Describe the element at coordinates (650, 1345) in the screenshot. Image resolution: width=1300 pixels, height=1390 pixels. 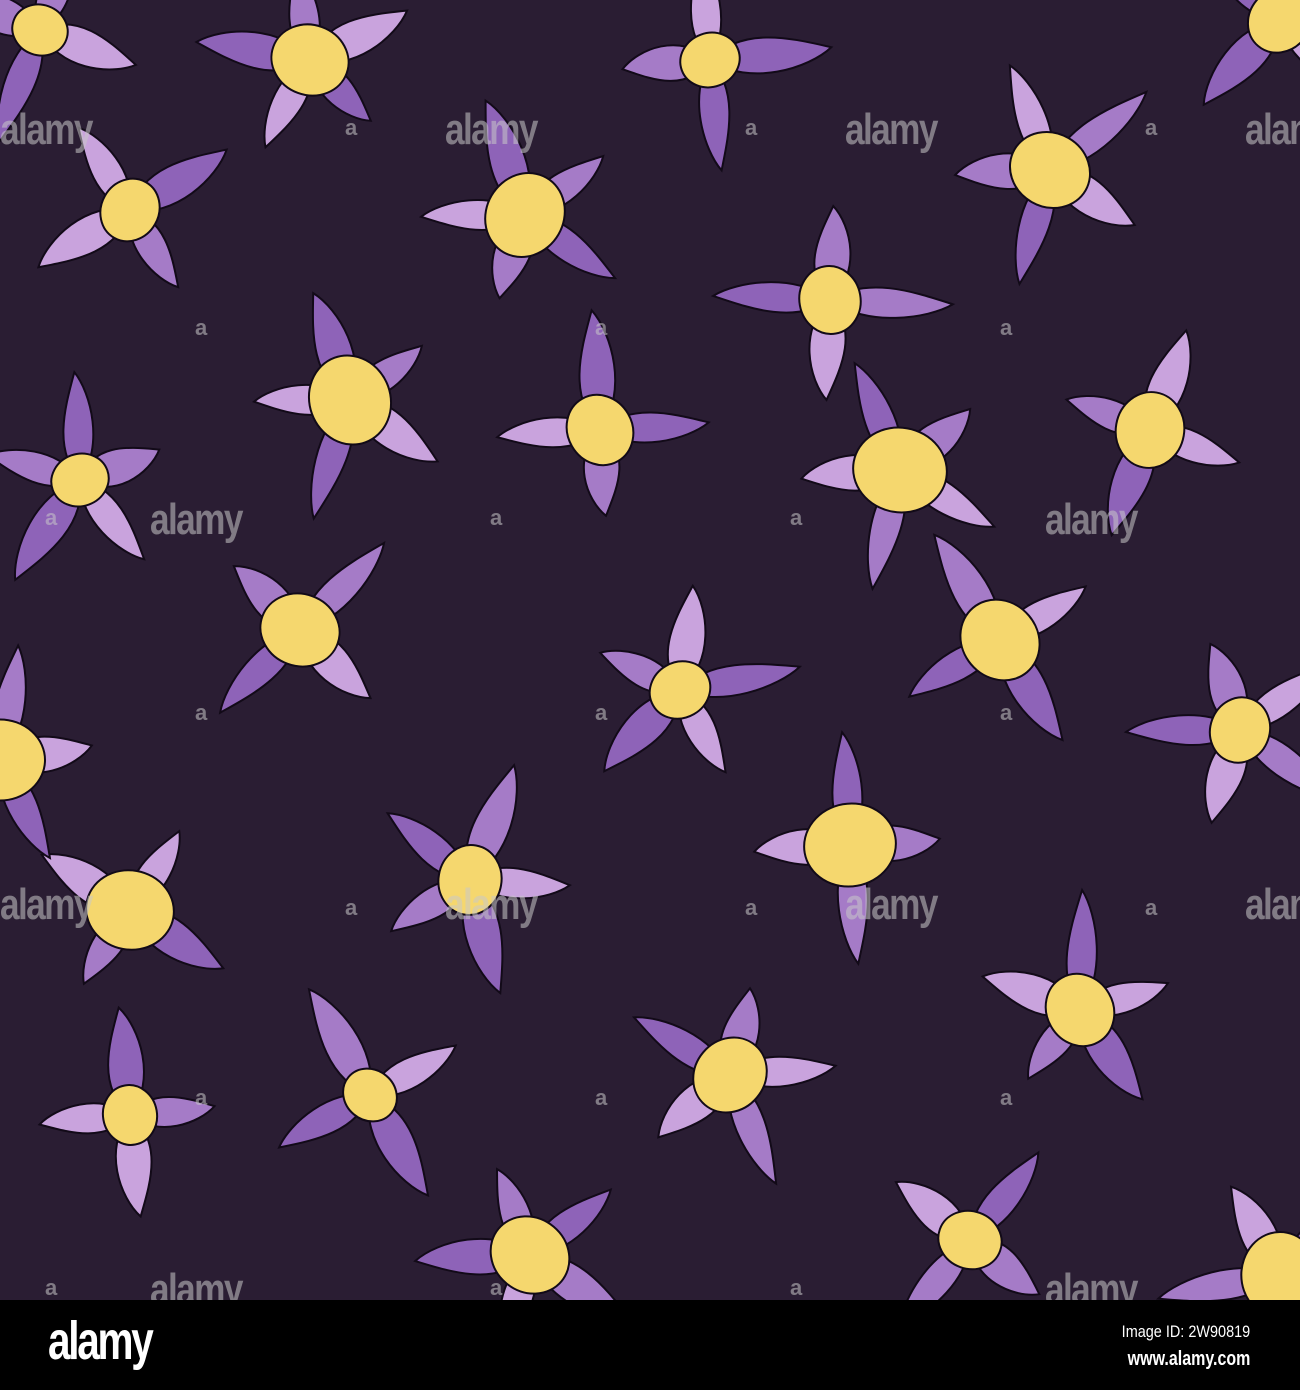
I see `footer-bar: alamy Image ID: 2W90819 www.alamy.com` at that location.